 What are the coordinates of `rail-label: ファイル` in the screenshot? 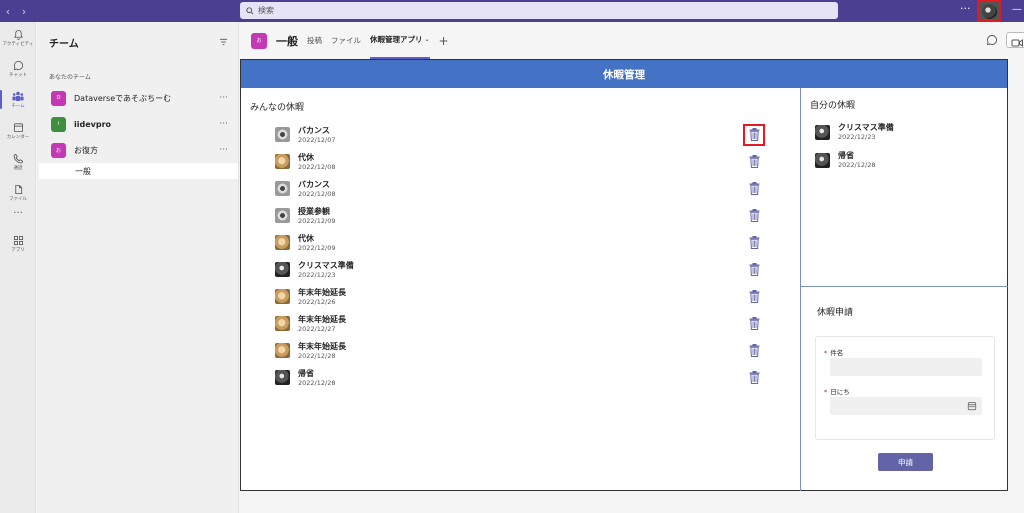 It's located at (18, 199).